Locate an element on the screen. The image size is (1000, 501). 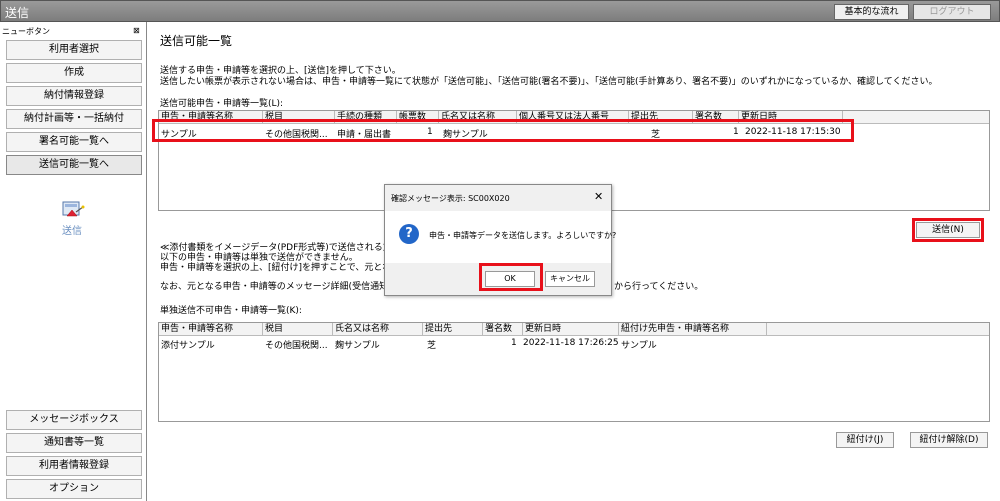
sidebar-header: ニューボタン ⊠ is located at coordinates (73, 32).